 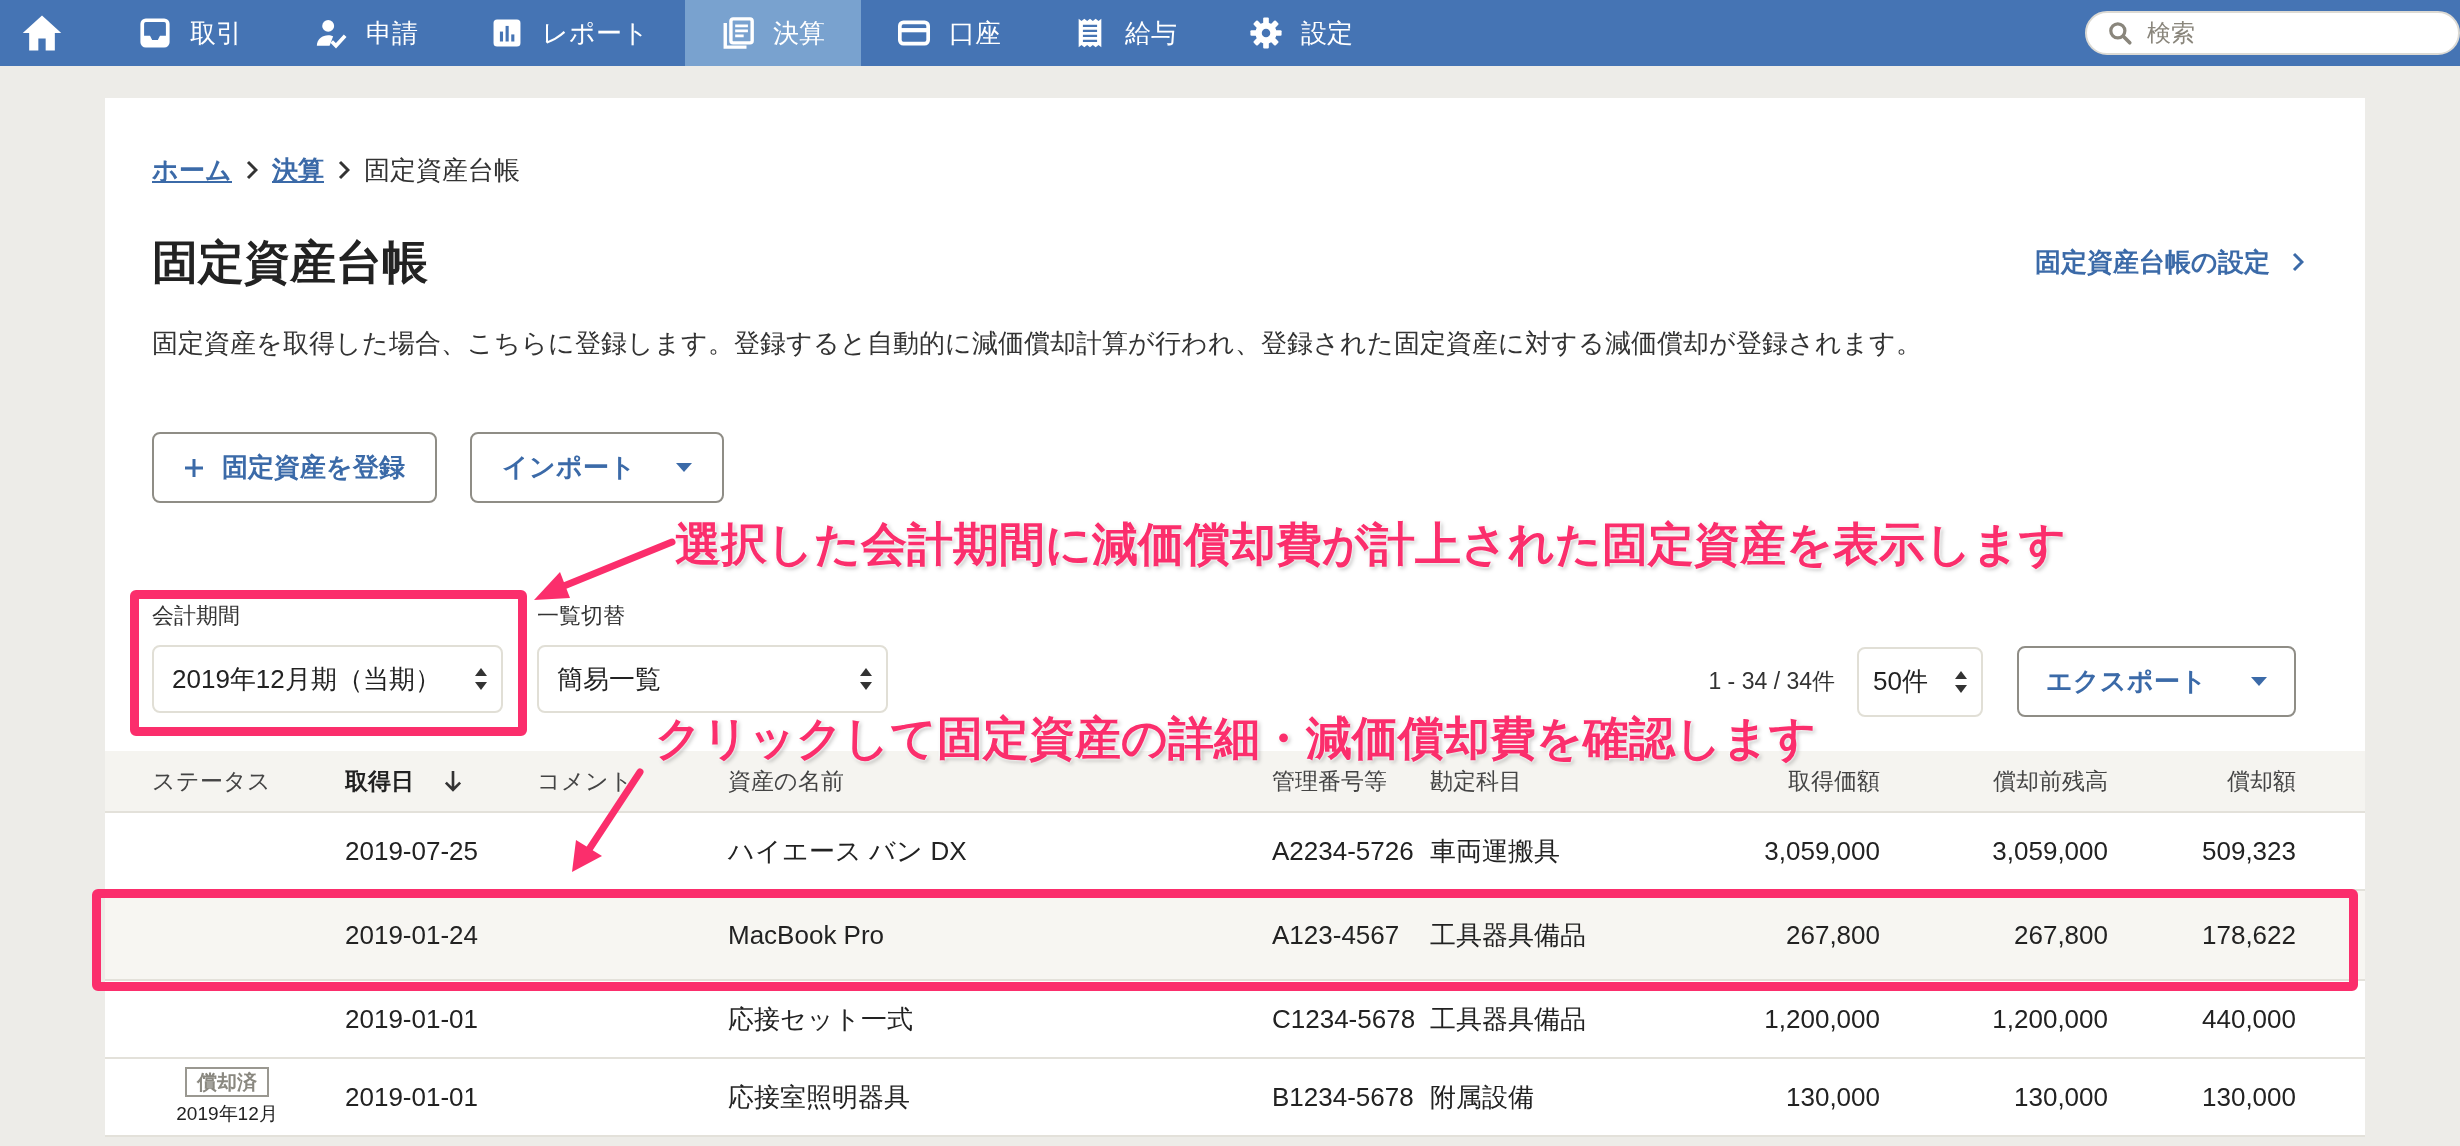 What do you see at coordinates (1834, 781) in the screenshot?
I see `column-header: 取得価額` at bounding box center [1834, 781].